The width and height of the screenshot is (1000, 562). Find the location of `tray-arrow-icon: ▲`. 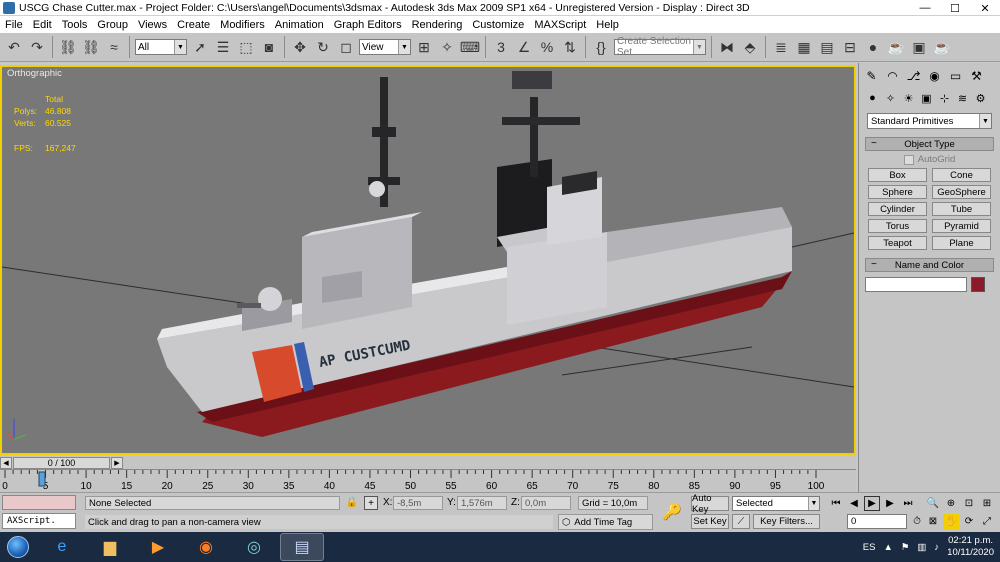

tray-arrow-icon: ▲ is located at coordinates (887, 547).